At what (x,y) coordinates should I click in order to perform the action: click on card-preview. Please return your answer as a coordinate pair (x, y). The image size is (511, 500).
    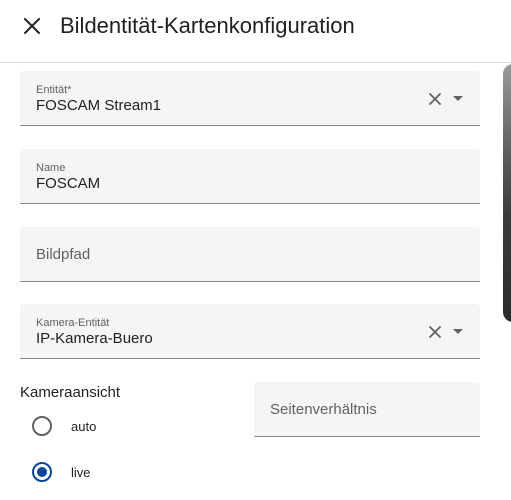
    Looking at the image, I should click on (507, 193).